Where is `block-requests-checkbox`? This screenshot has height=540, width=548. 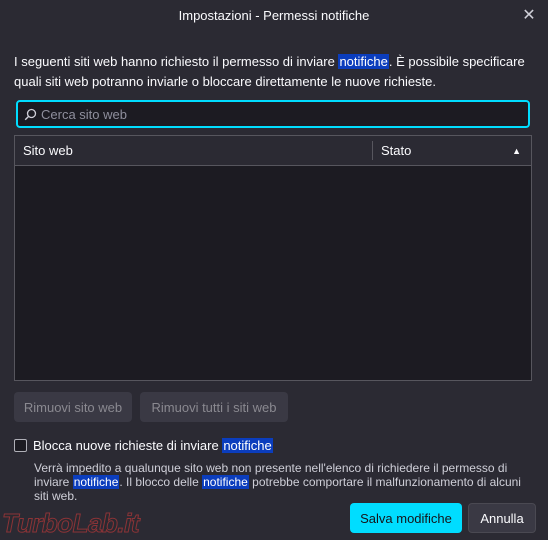 block-requests-checkbox is located at coordinates (20, 445).